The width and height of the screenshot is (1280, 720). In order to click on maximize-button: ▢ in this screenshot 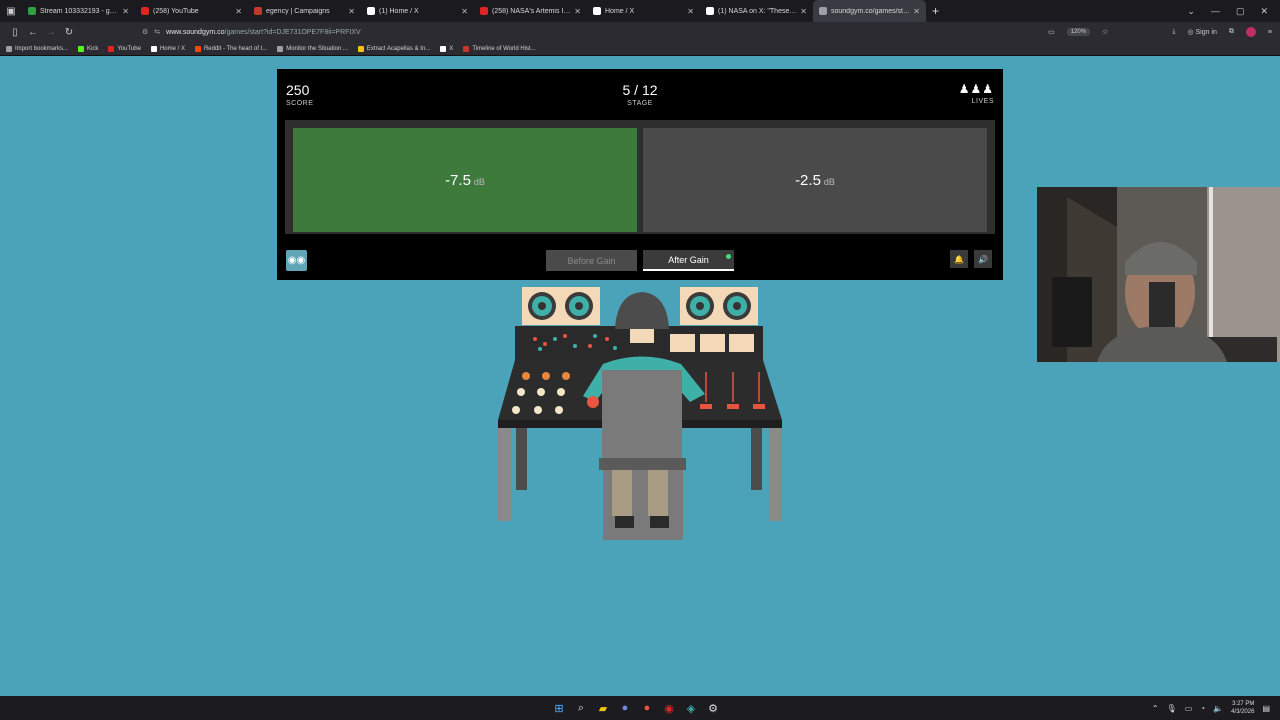, I will do `click(1240, 11)`.